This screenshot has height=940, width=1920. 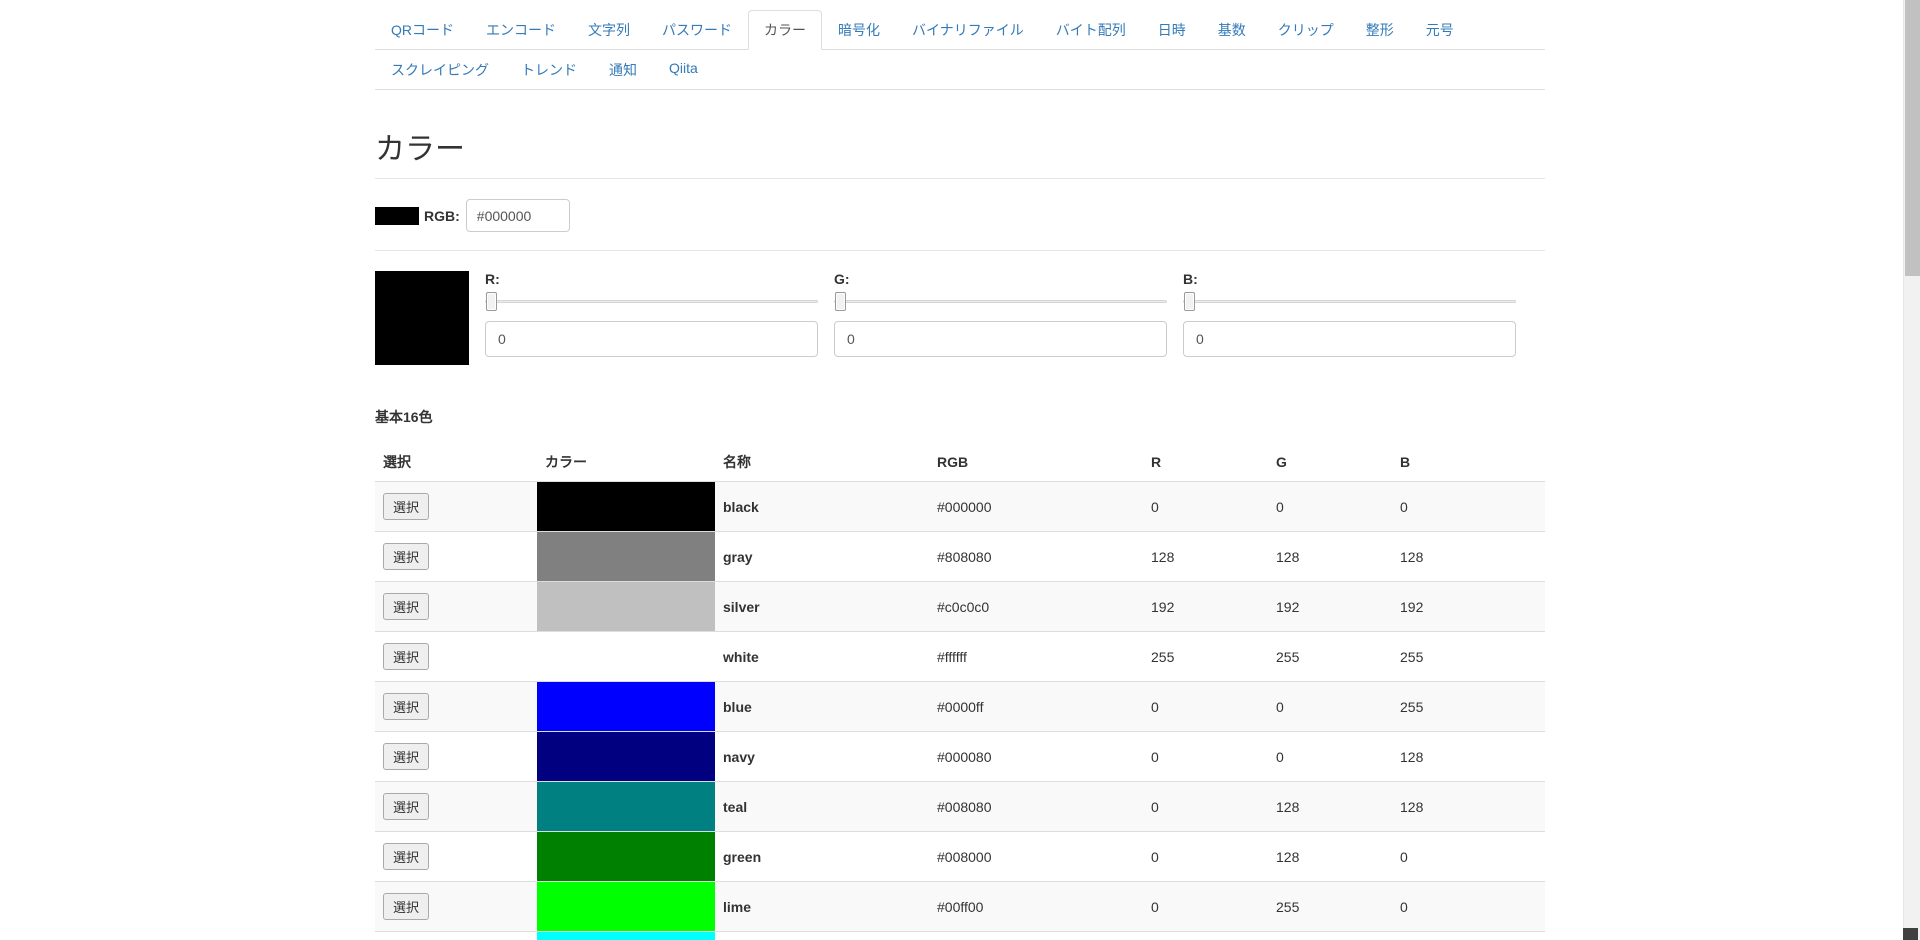 I want to click on color-b-value: 128, so click(x=1468, y=806).